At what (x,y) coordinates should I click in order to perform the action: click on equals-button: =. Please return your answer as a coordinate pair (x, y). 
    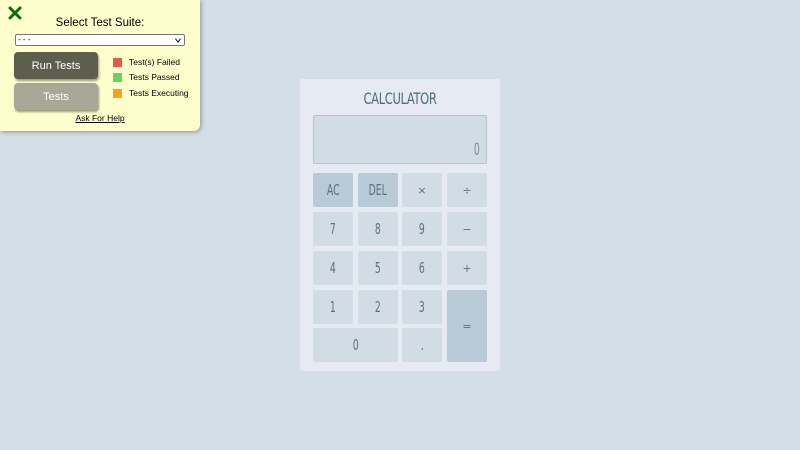
    Looking at the image, I should click on (467, 326).